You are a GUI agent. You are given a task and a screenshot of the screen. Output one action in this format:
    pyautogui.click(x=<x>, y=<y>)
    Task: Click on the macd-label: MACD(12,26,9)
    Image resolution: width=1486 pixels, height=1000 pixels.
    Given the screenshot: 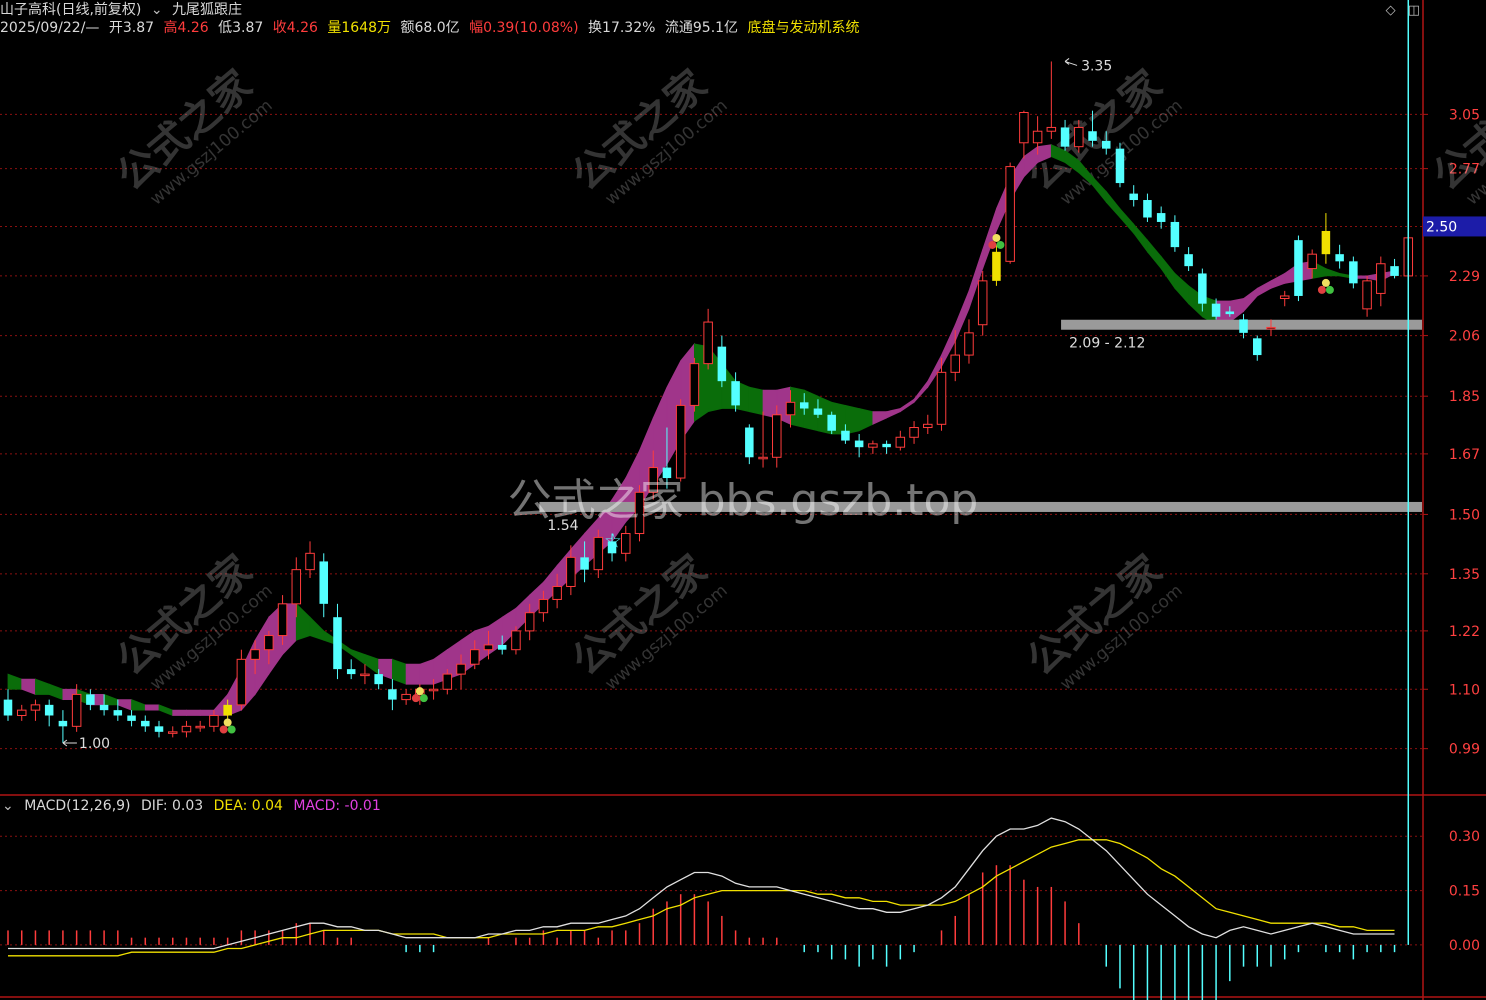 What is the action you would take?
    pyautogui.click(x=77, y=806)
    